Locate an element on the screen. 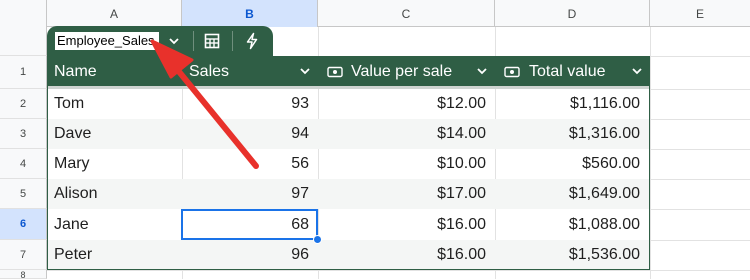  annotation-arrow-icon is located at coordinates (204, 104).